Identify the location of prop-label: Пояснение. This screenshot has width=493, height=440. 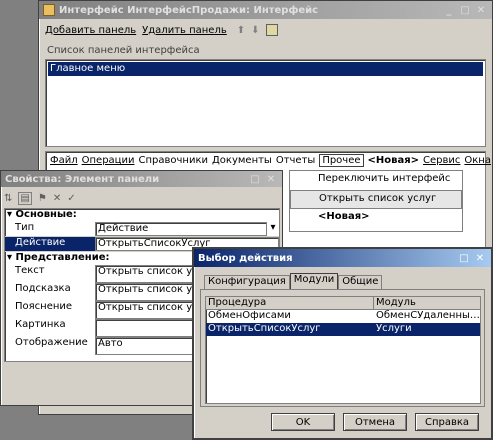
(44, 306).